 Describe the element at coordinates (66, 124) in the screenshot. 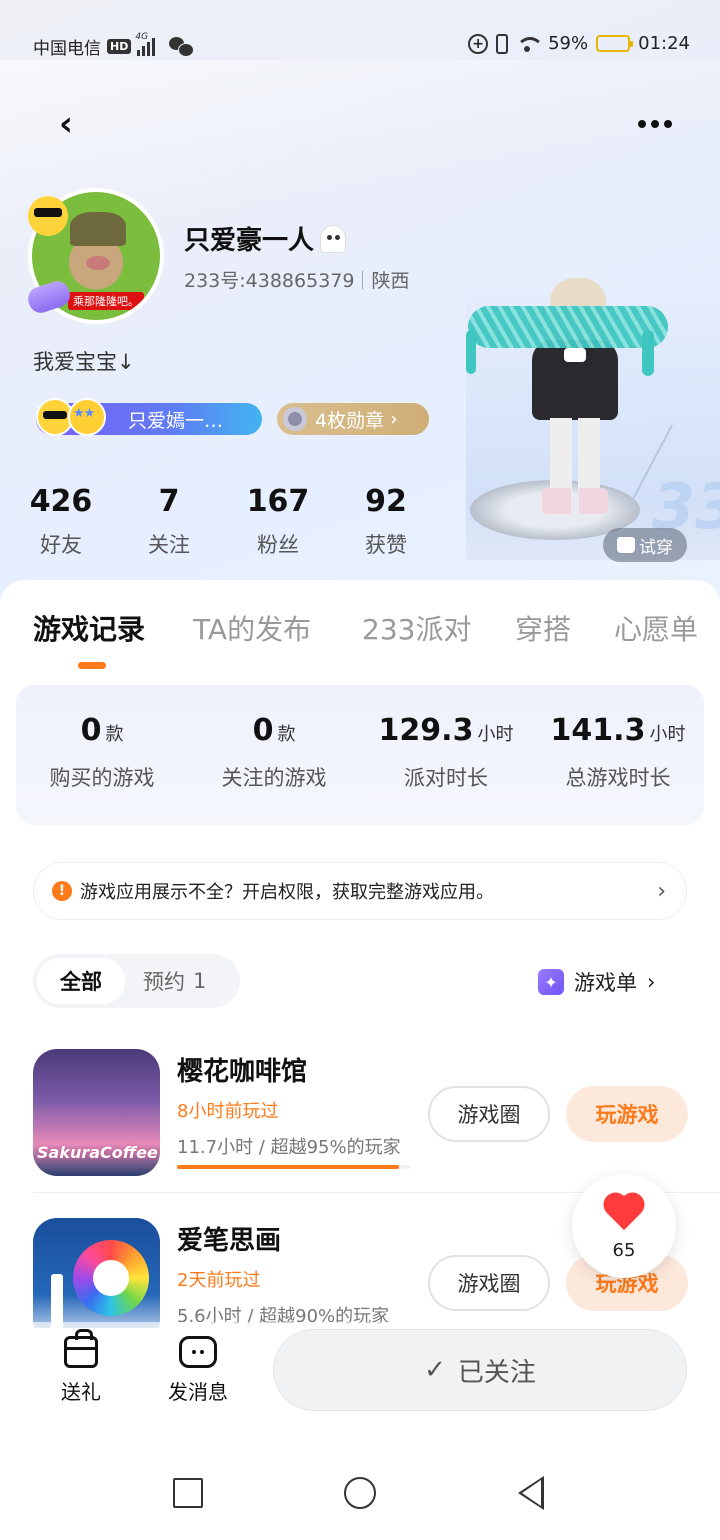

I see `back-button: ‹` at that location.